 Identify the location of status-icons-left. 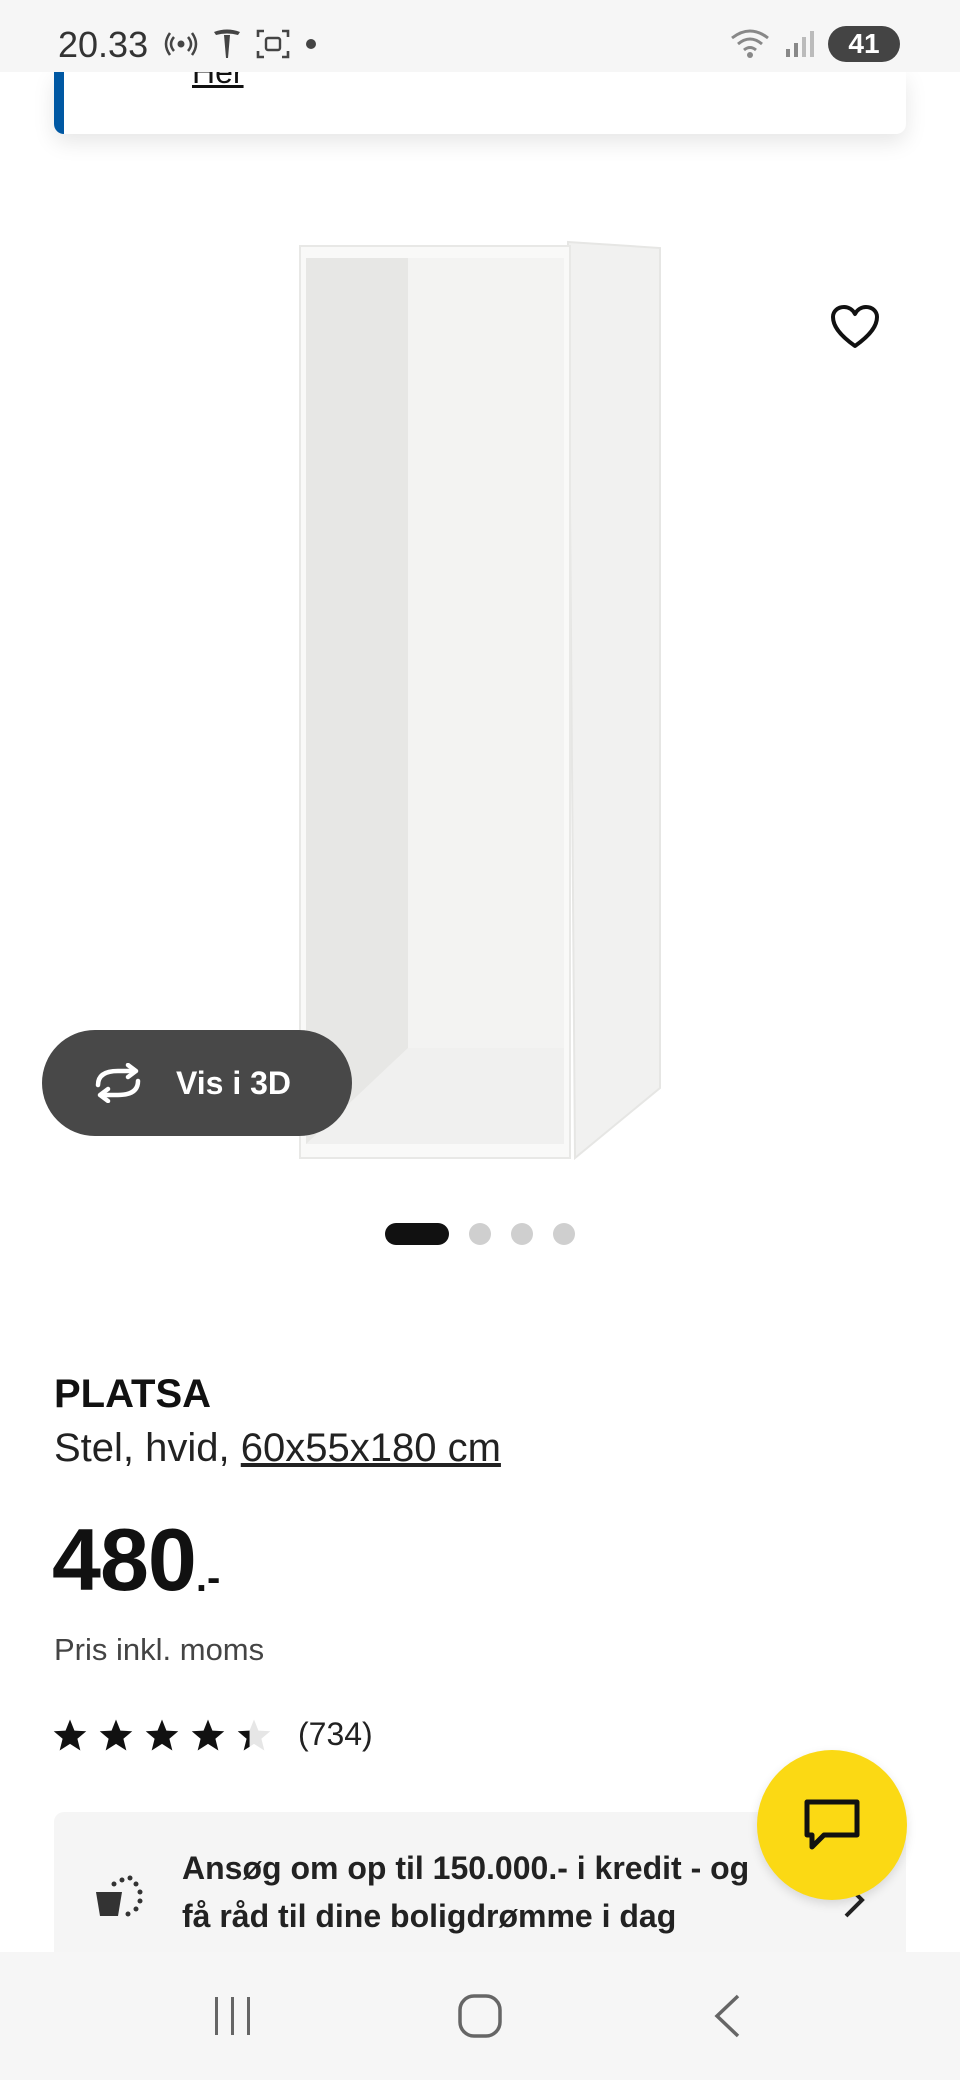
(241, 44).